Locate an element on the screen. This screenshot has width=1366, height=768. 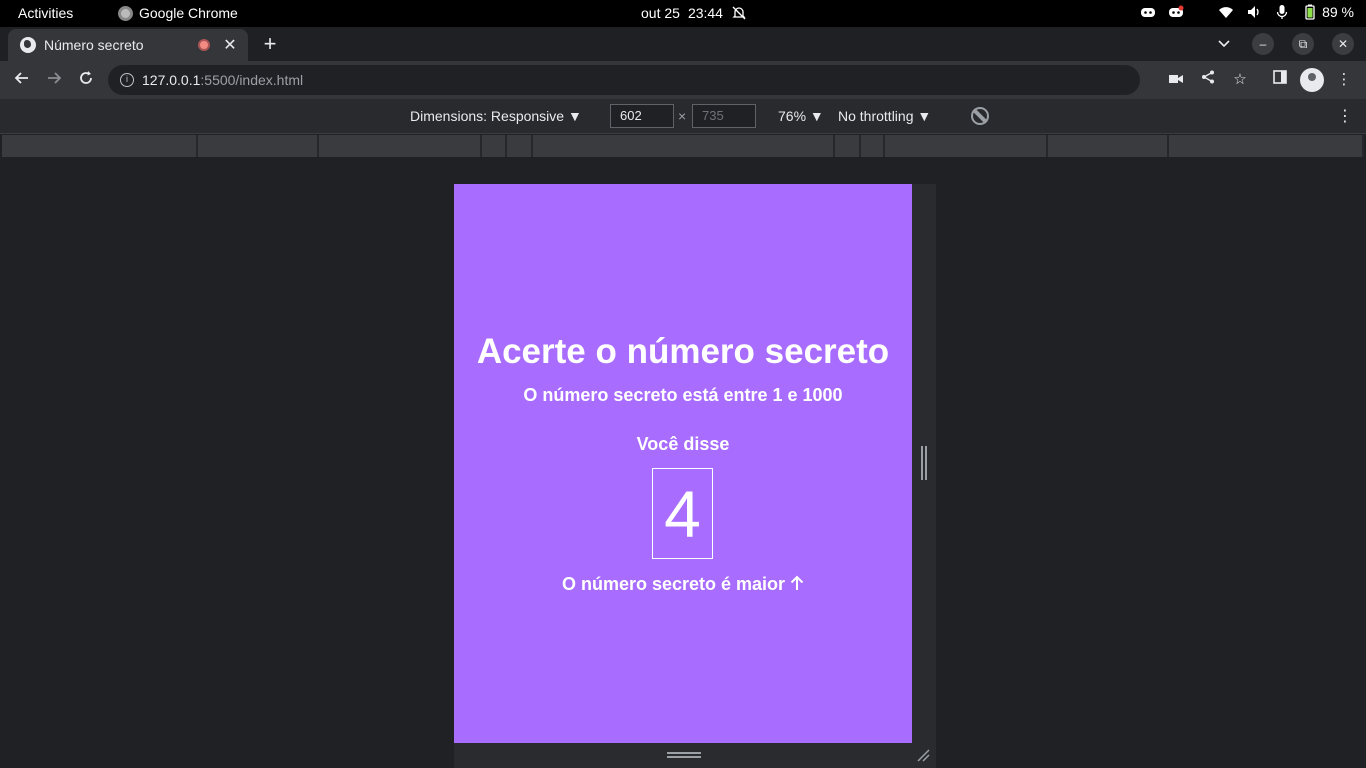
site-info-icon: i is located at coordinates (127, 80).